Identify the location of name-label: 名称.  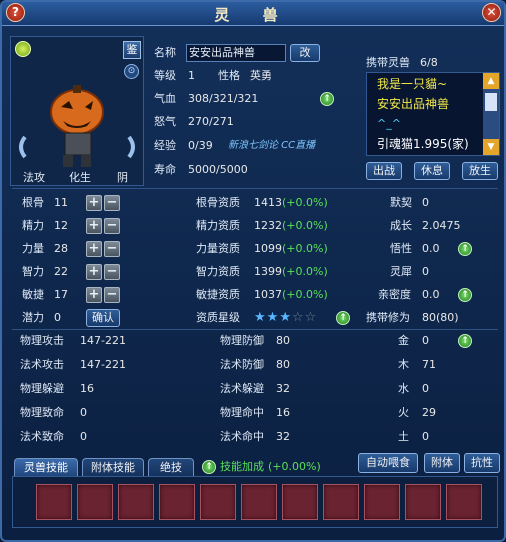
(165, 52).